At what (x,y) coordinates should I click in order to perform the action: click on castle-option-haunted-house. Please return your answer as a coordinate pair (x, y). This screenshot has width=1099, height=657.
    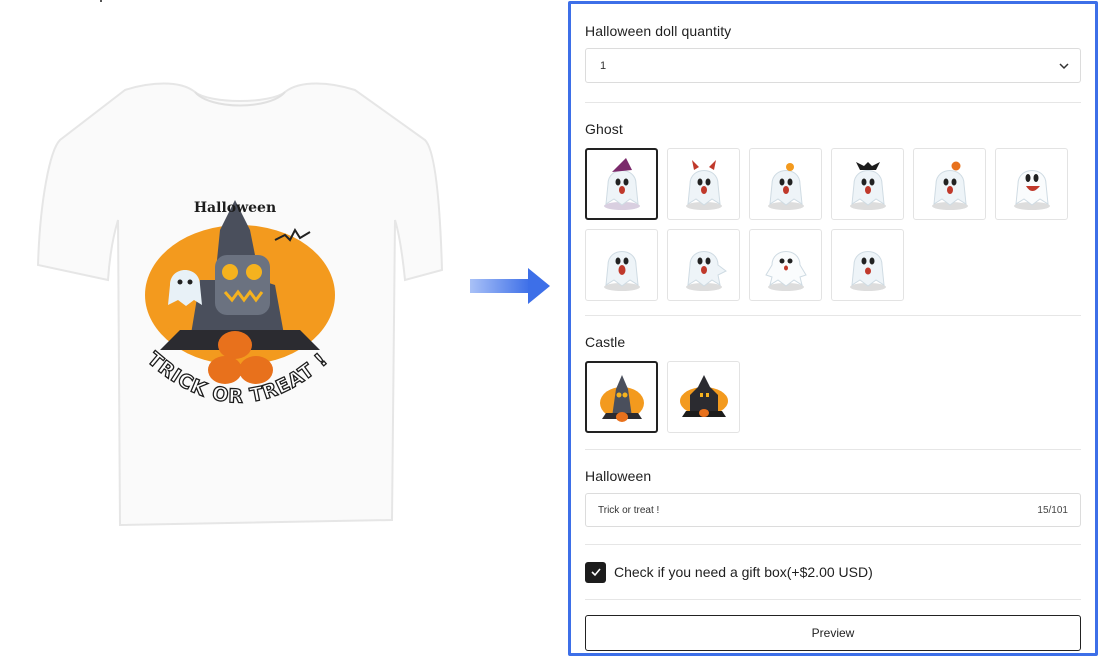
    Looking at the image, I should click on (703, 397).